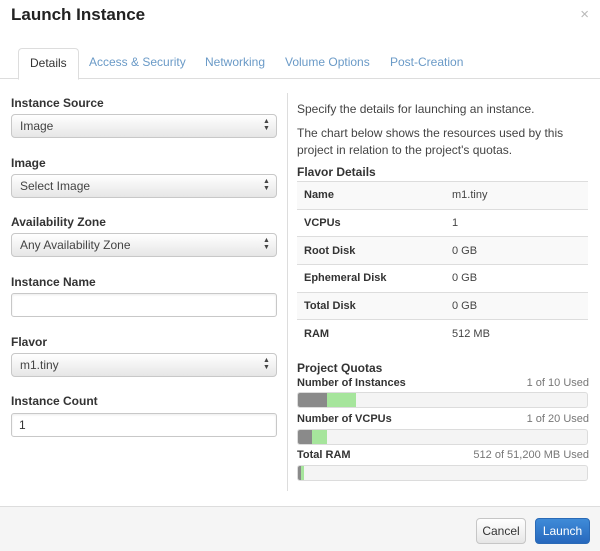  What do you see at coordinates (28, 163) in the screenshot?
I see `image-label: Image` at bounding box center [28, 163].